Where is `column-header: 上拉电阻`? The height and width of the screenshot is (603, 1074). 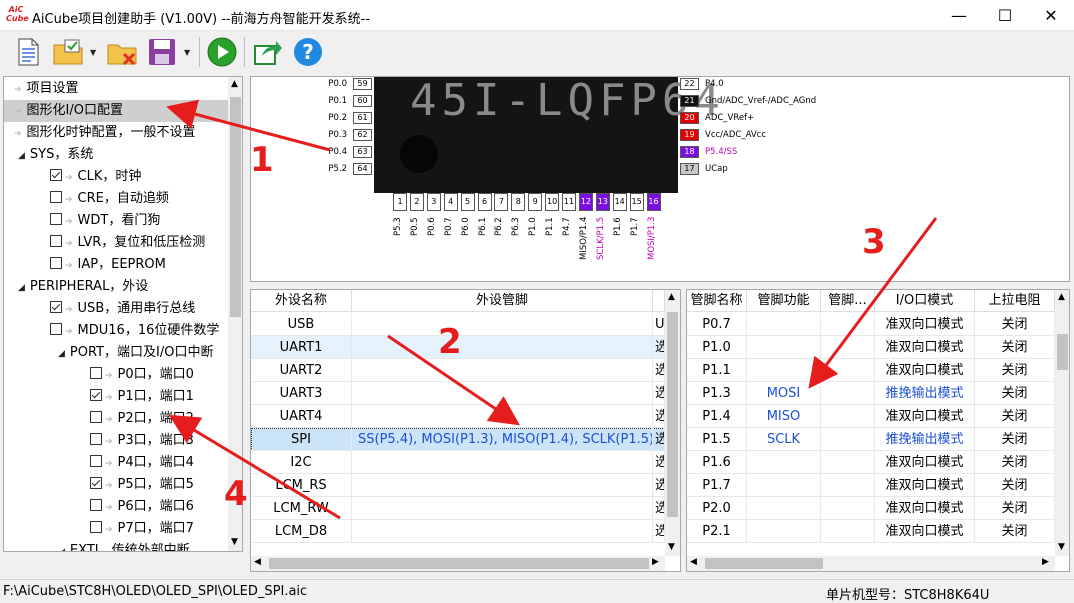
column-header: 上拉电阻 is located at coordinates (1015, 301).